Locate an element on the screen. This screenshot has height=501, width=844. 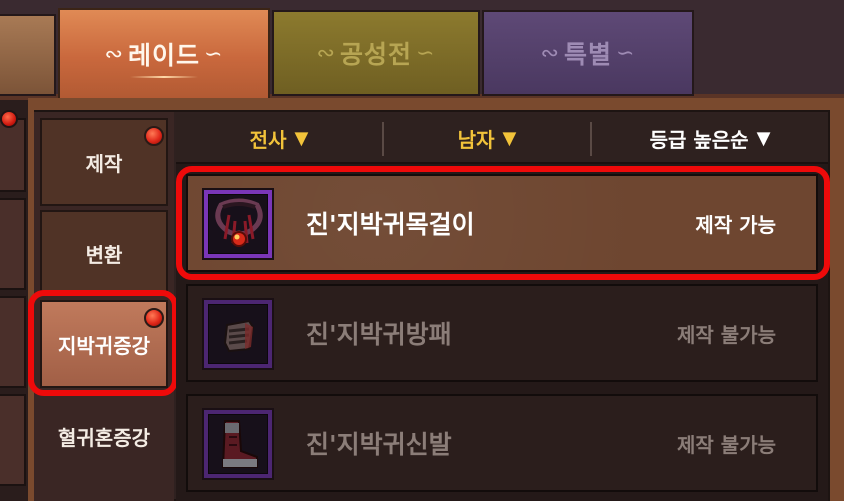
filter-class: 전사 ▼ is located at coordinates (279, 138).